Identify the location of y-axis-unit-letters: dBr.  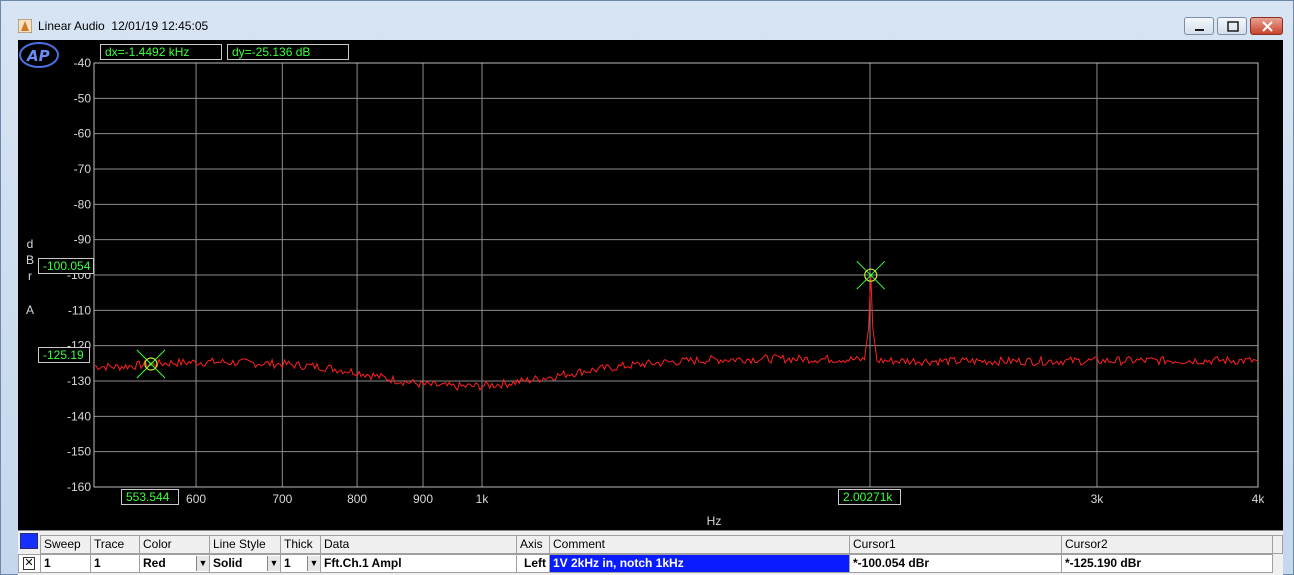
(30, 260).